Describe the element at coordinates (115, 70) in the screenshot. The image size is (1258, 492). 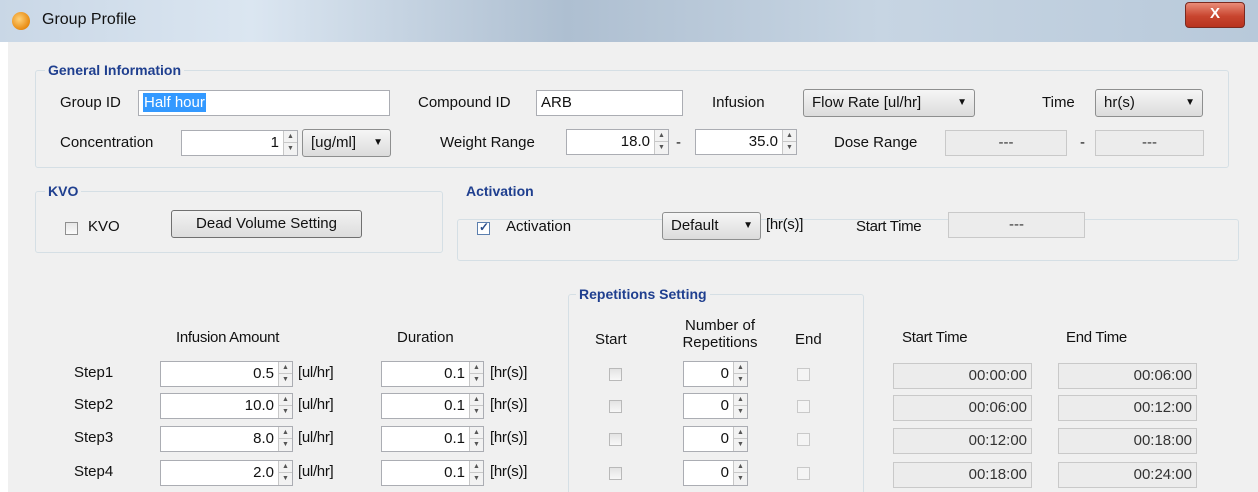
I see `general-information-title: General Information` at that location.